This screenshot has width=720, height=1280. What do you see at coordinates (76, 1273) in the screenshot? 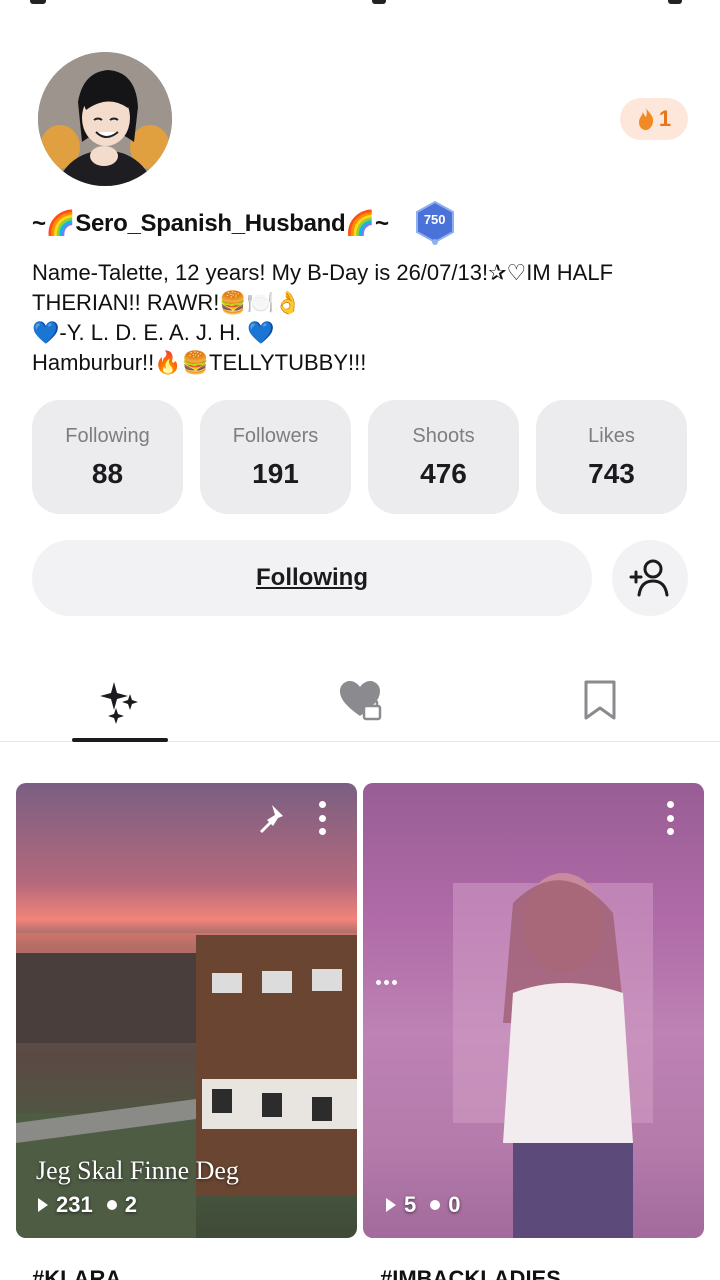
I see `post-tag: #KLARA` at bounding box center [76, 1273].